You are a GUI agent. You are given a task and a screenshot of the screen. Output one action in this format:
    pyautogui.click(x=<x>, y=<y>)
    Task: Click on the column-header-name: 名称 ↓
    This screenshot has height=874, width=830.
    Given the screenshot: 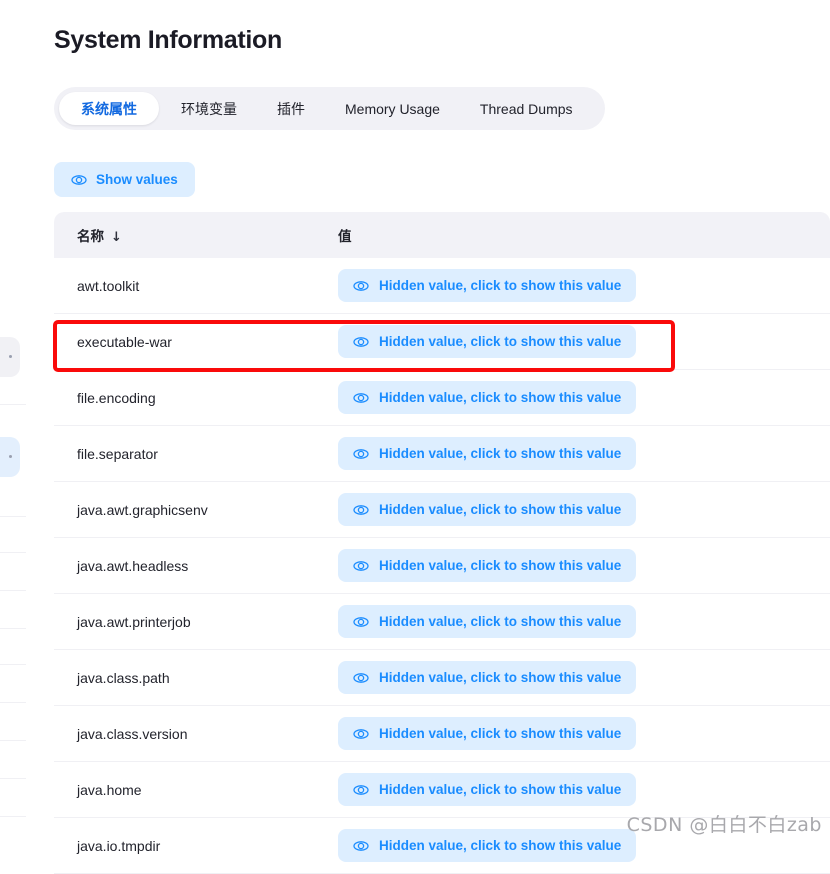 What is the action you would take?
    pyautogui.click(x=196, y=235)
    